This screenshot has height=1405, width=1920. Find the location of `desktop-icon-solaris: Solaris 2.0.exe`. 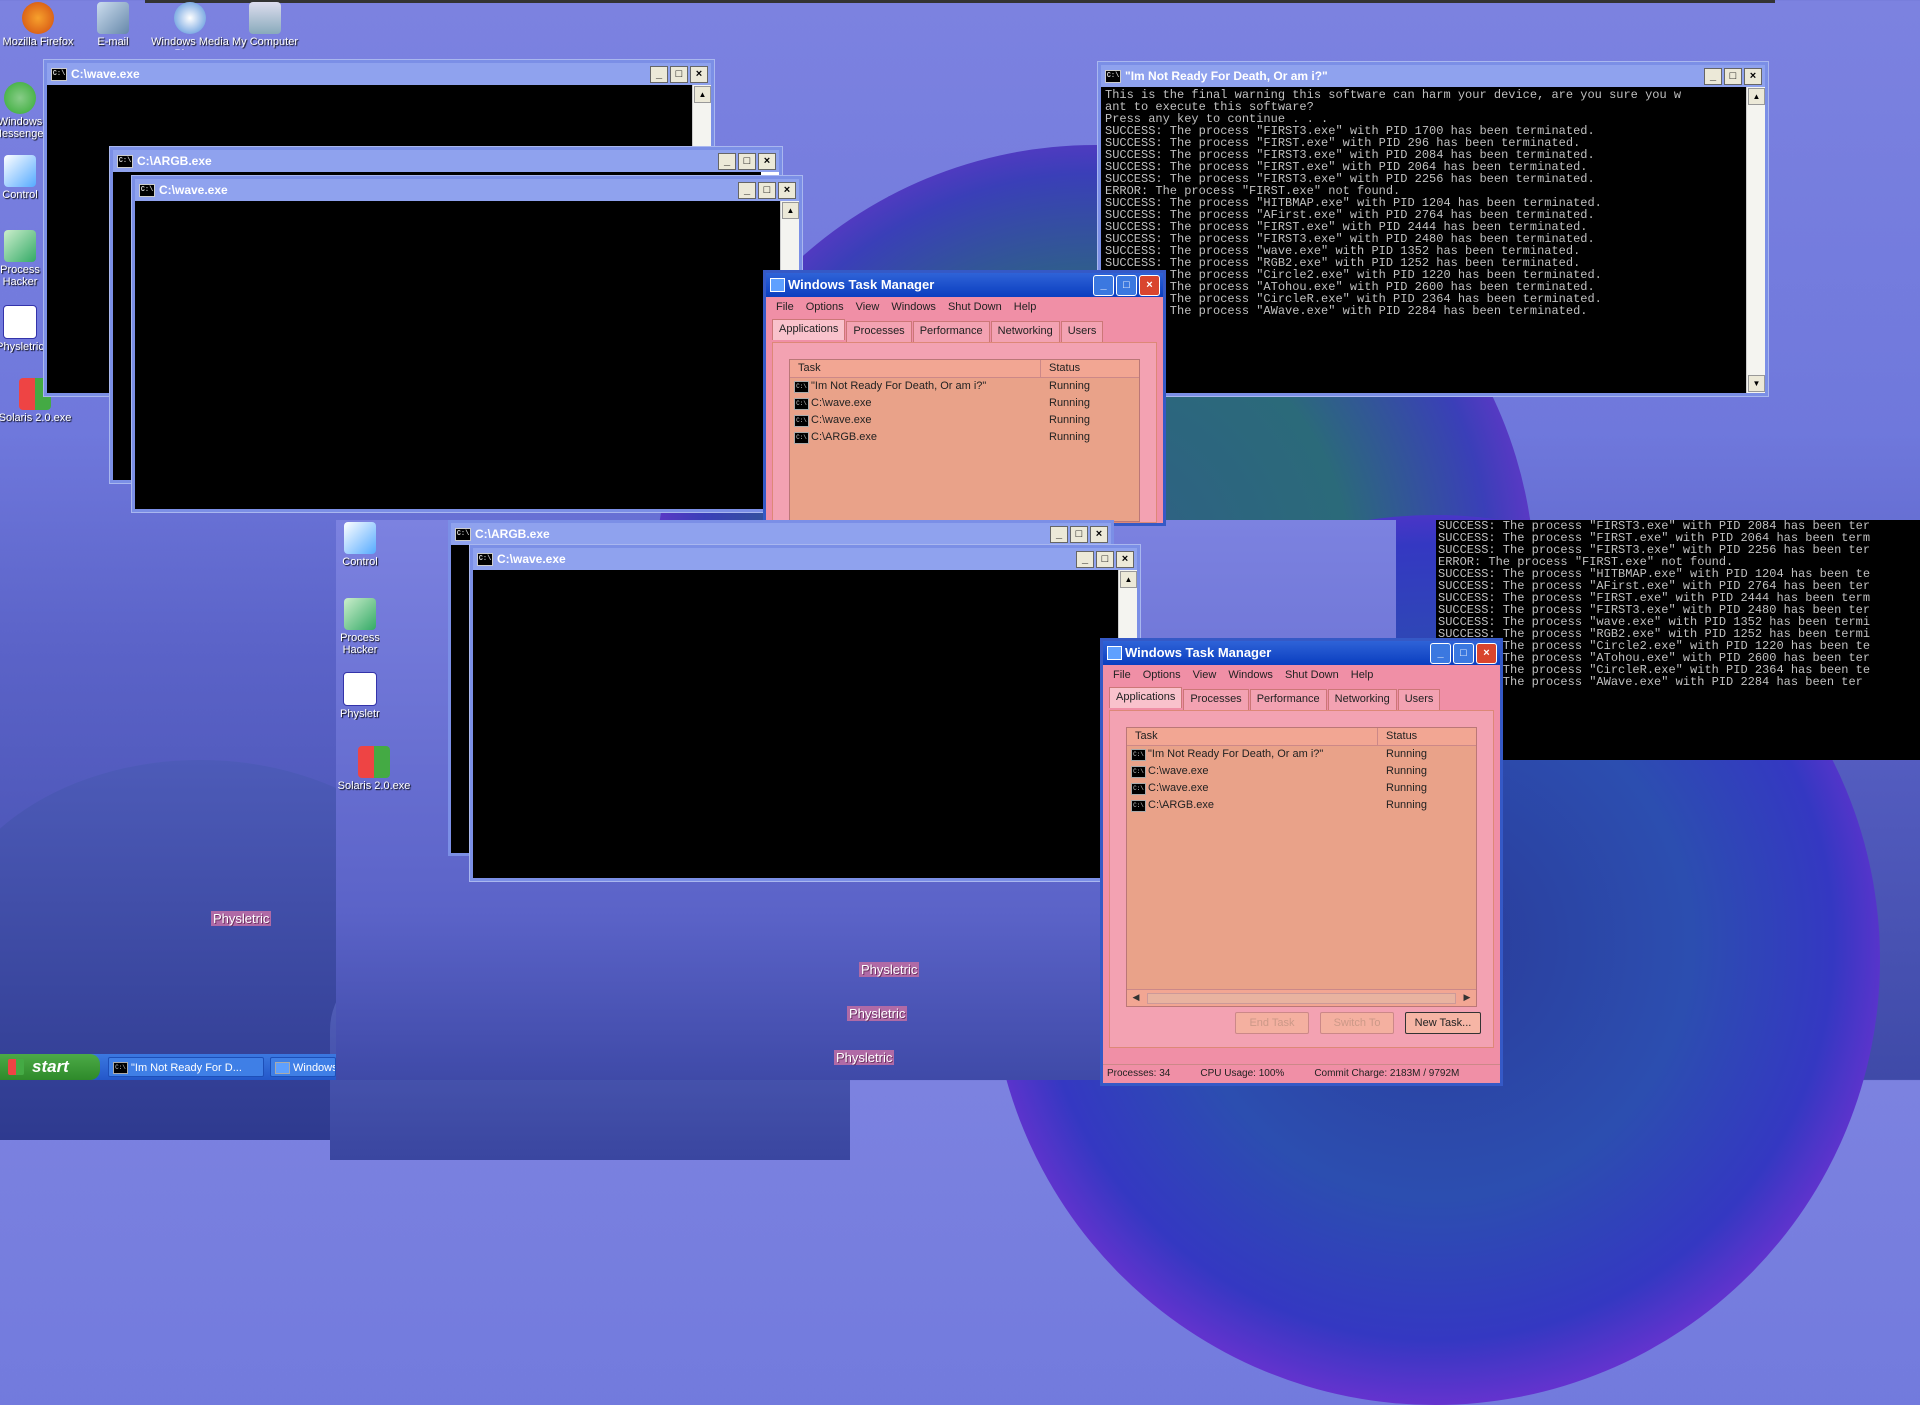

desktop-icon-solaris: Solaris 2.0.exe is located at coordinates (374, 769).